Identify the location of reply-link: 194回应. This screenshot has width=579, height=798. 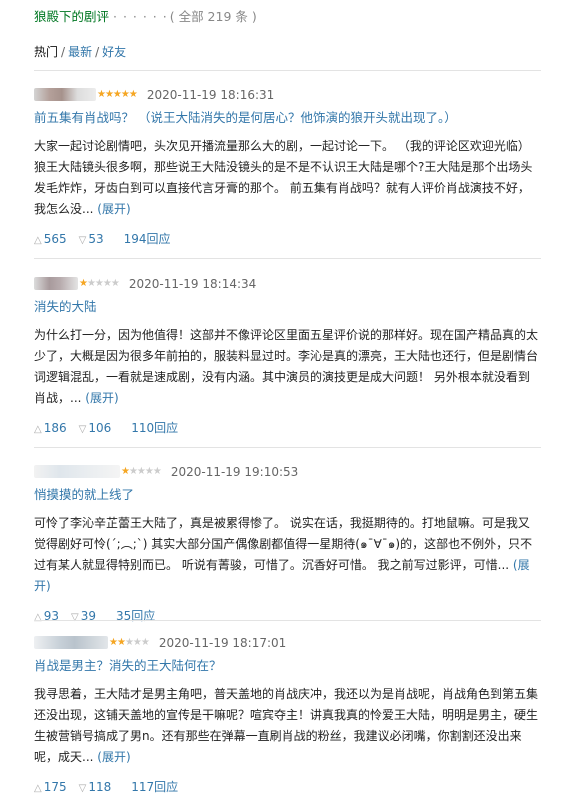
(147, 239).